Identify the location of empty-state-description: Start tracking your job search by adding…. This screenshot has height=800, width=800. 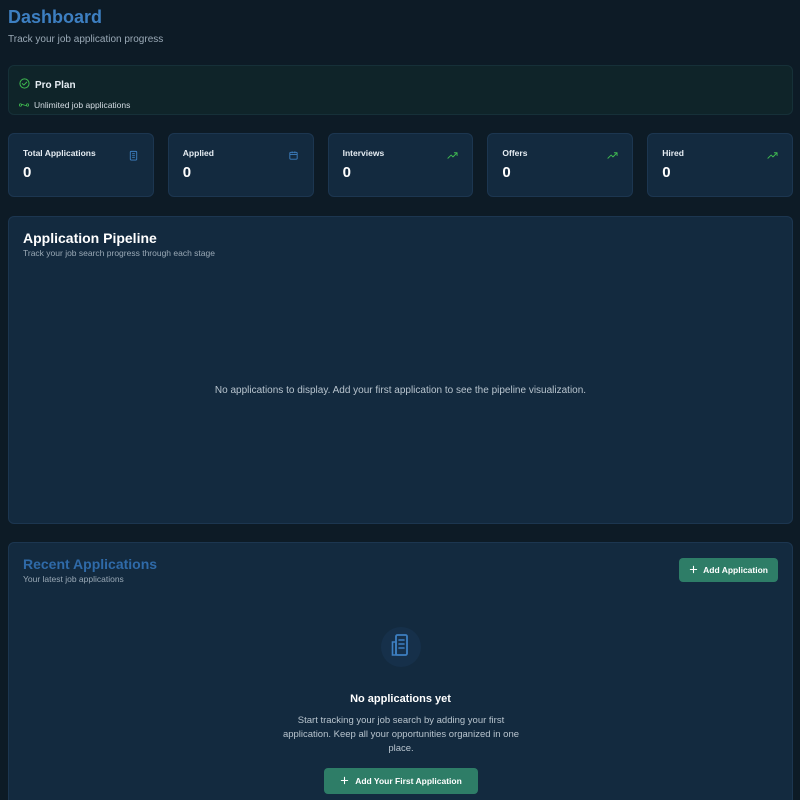
(401, 734).